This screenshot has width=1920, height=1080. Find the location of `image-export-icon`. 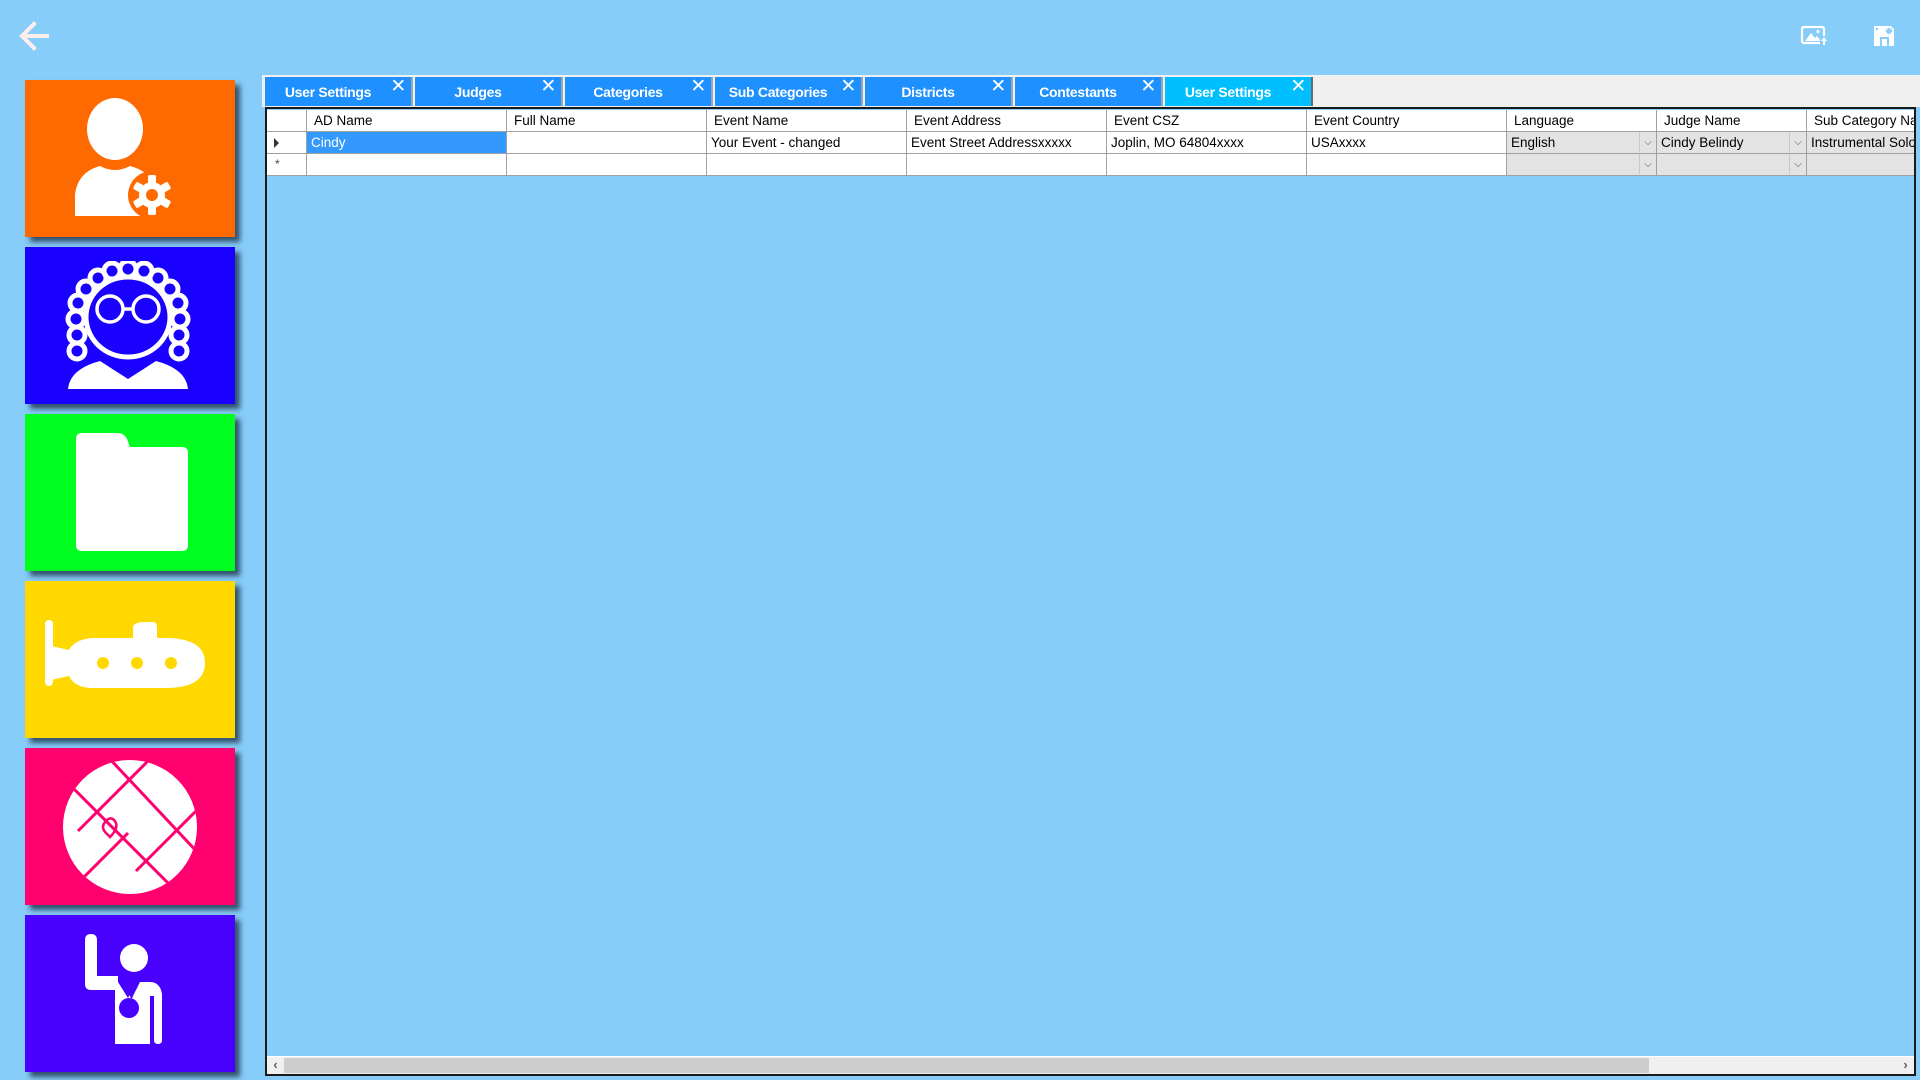

image-export-icon is located at coordinates (1814, 35).